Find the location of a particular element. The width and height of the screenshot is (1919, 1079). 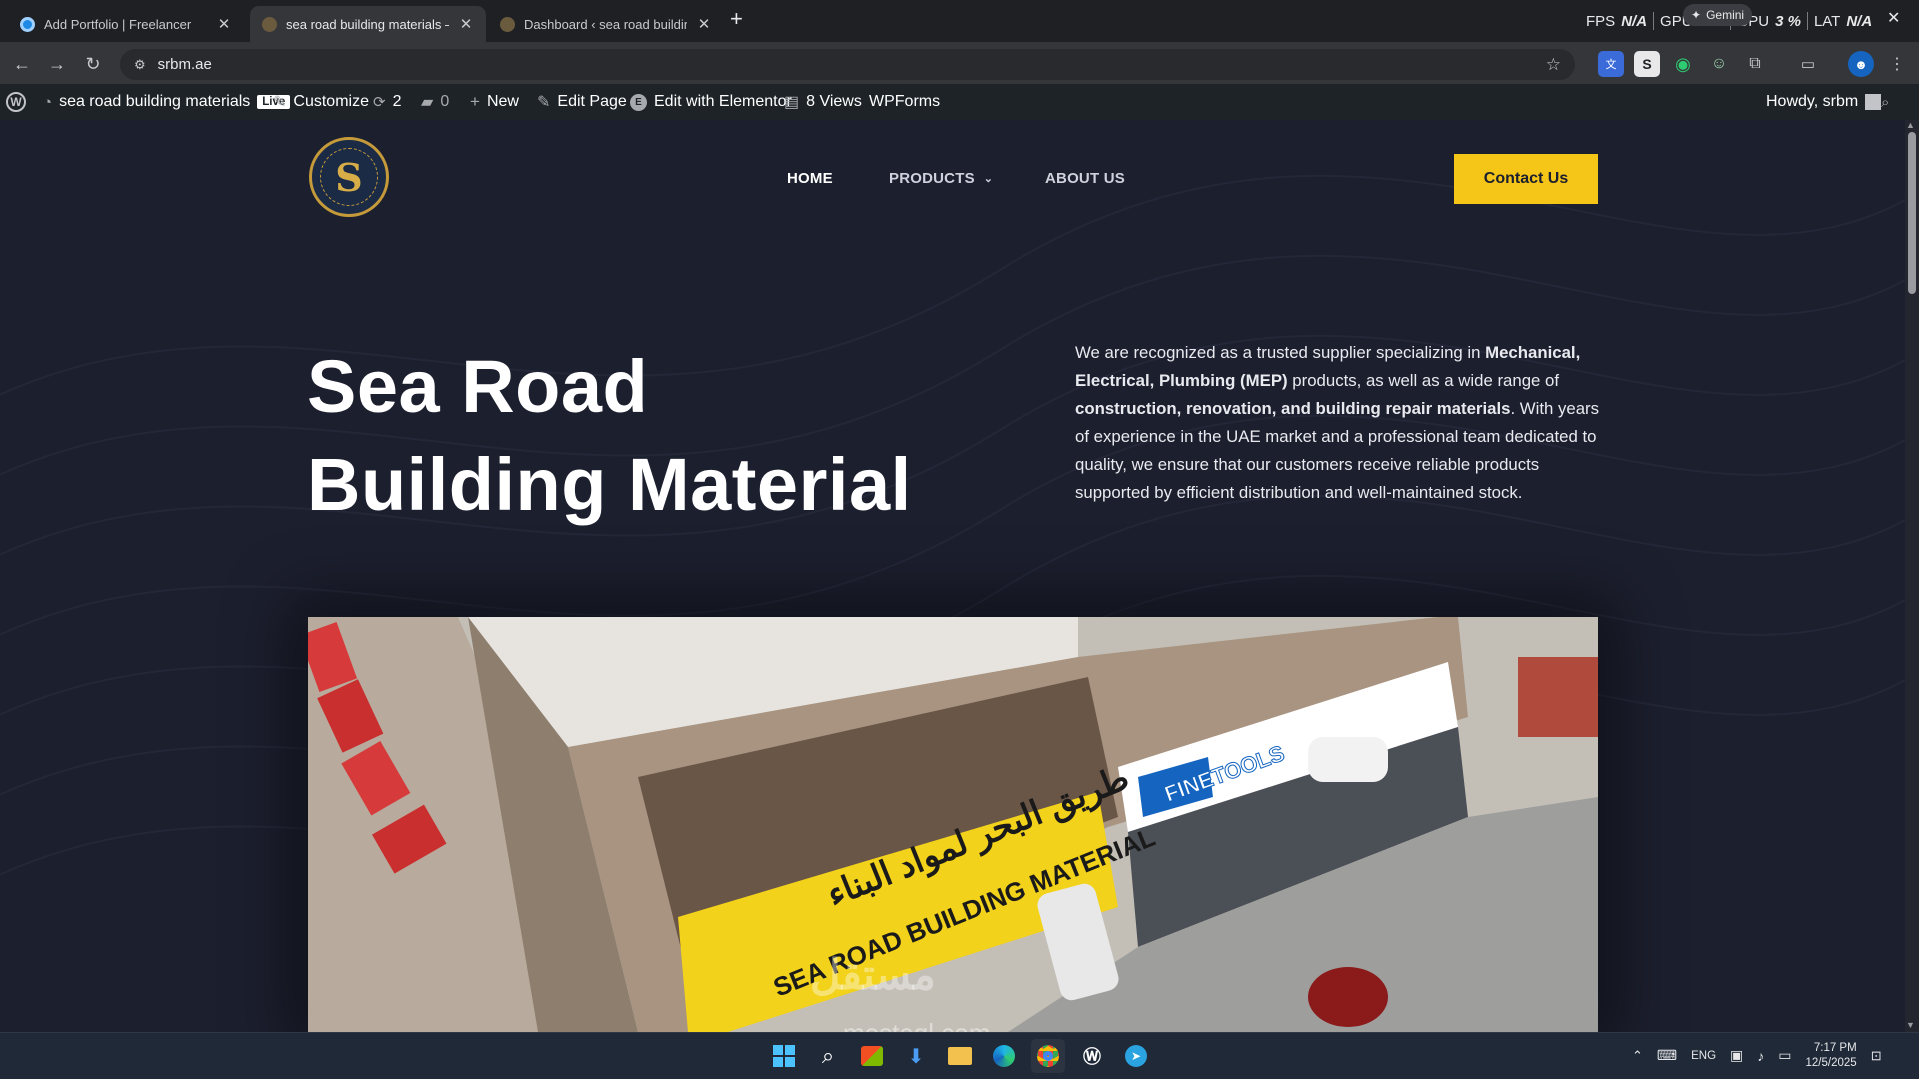

chrome-browser-icon is located at coordinates (1048, 1056).